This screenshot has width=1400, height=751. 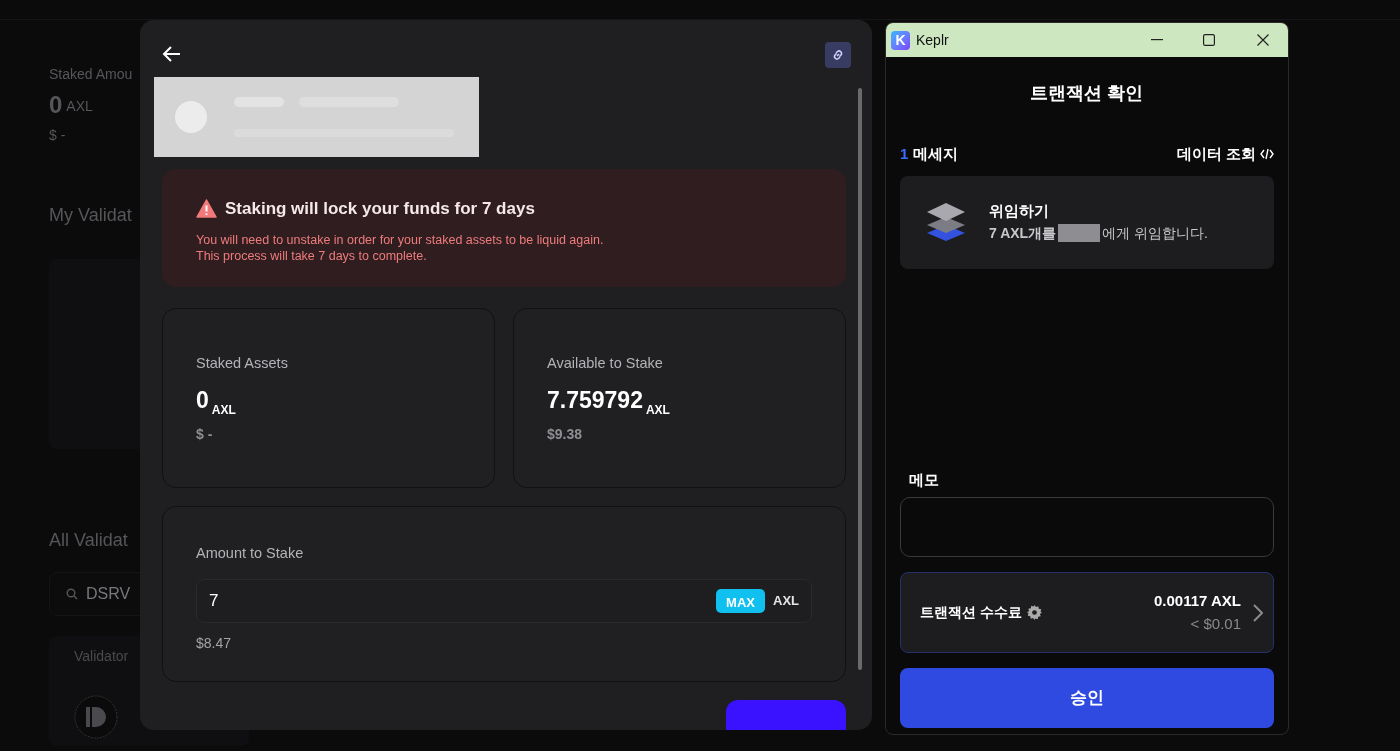 I want to click on app-logo: K, so click(x=900, y=40).